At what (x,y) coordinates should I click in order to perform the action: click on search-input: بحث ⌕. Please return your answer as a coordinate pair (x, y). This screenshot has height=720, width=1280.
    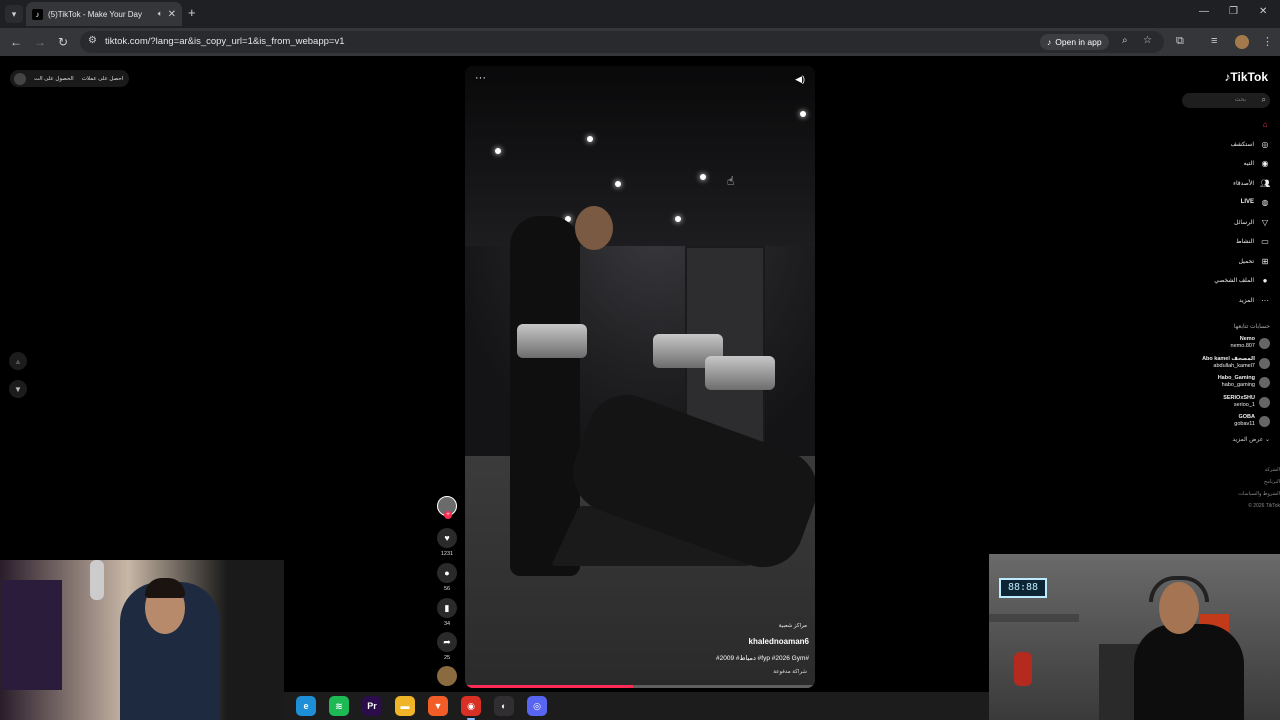
    Looking at the image, I should click on (1226, 100).